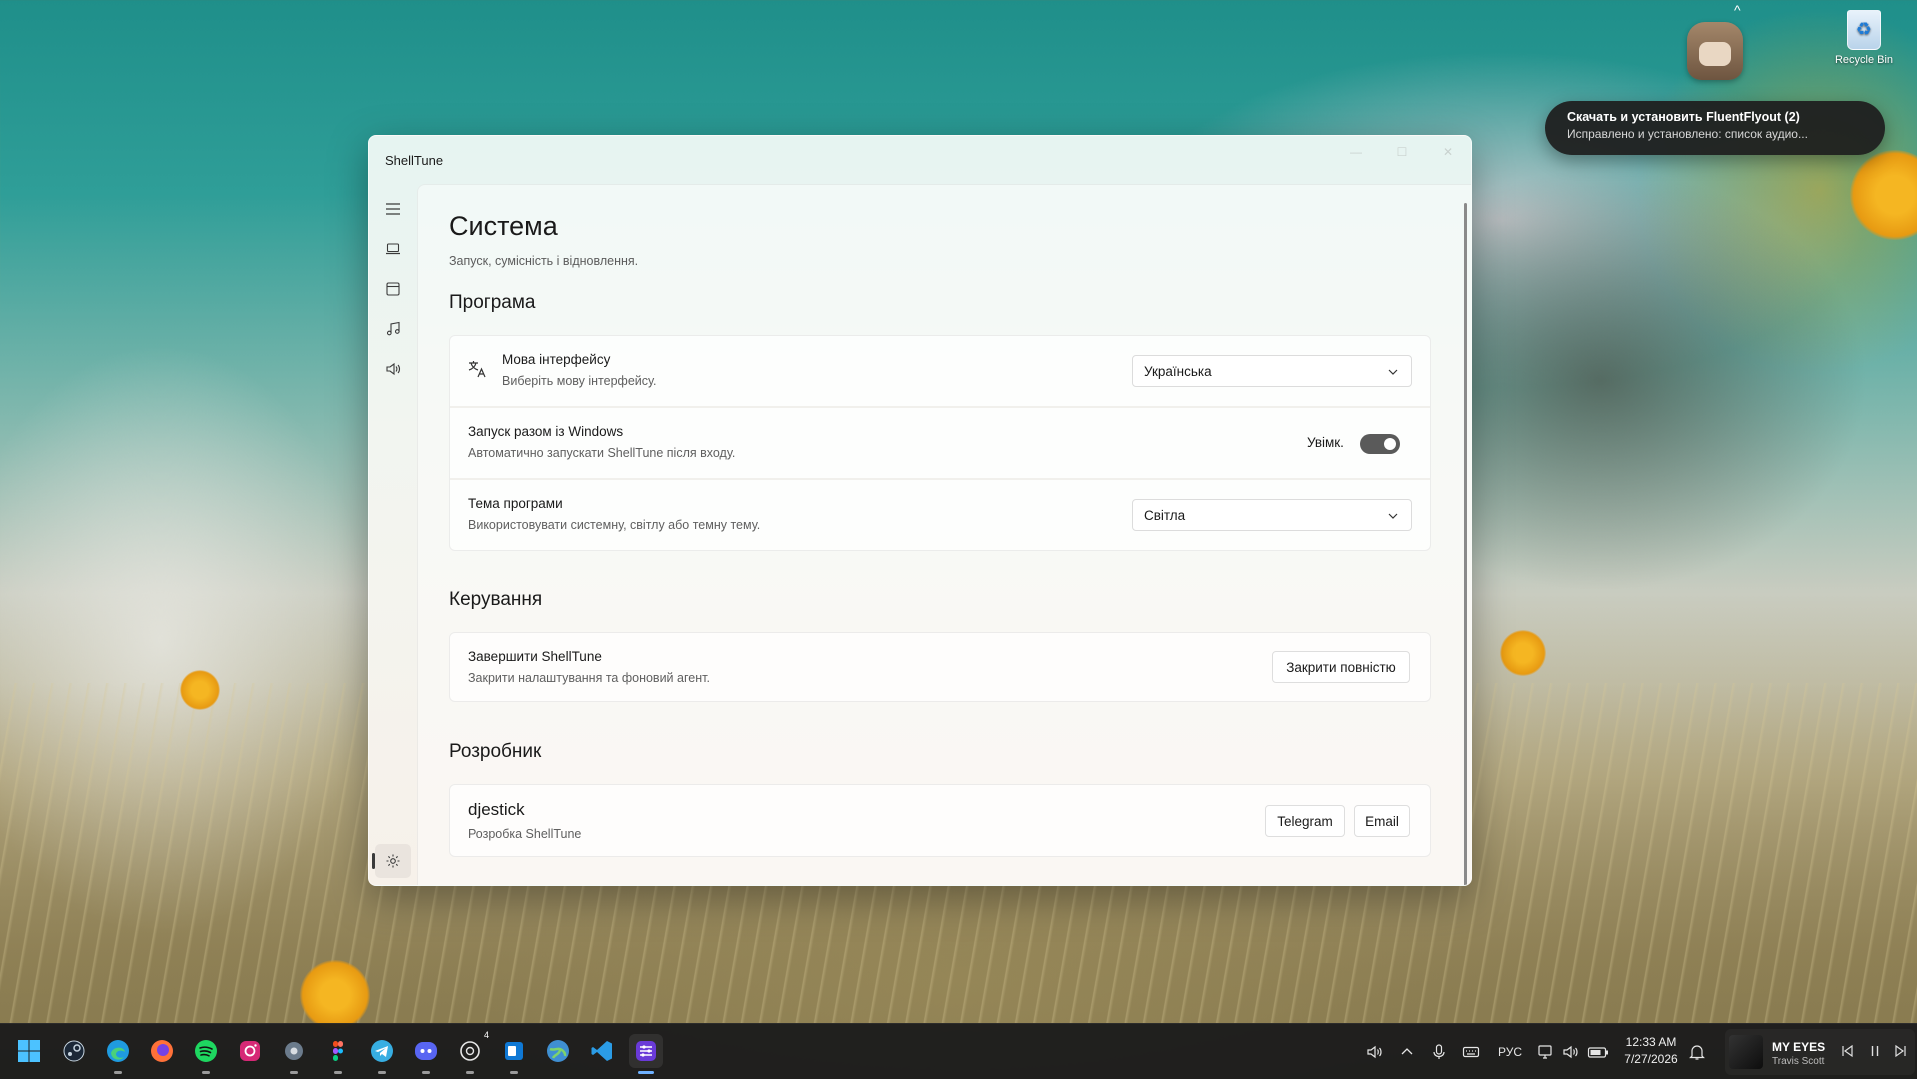 The image size is (1917, 1079). I want to click on chevron-up-icon, so click(1407, 1052).